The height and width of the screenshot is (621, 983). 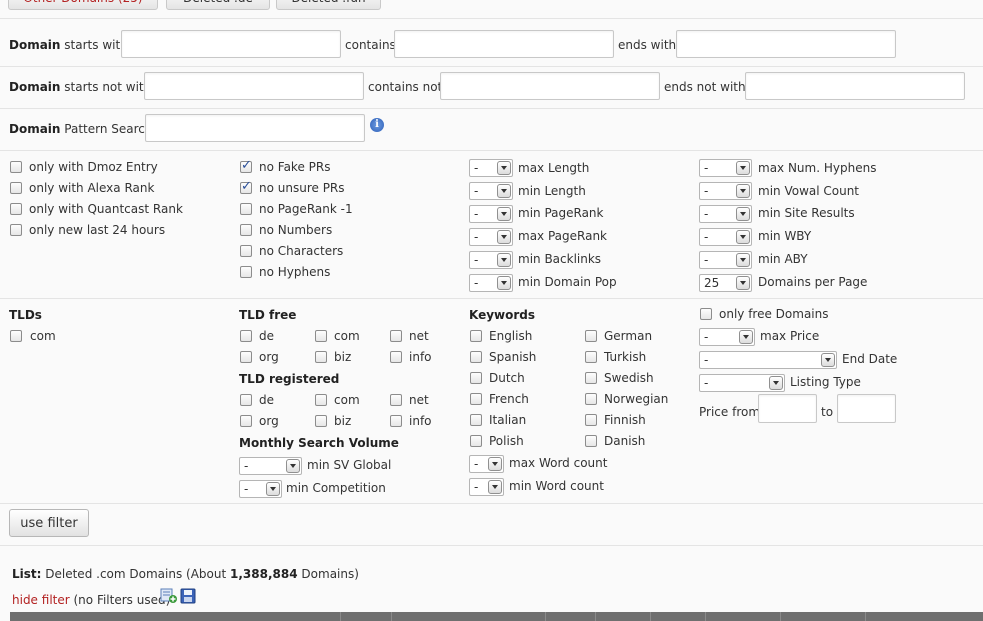 I want to click on listing-type-select: -, so click(x=742, y=383).